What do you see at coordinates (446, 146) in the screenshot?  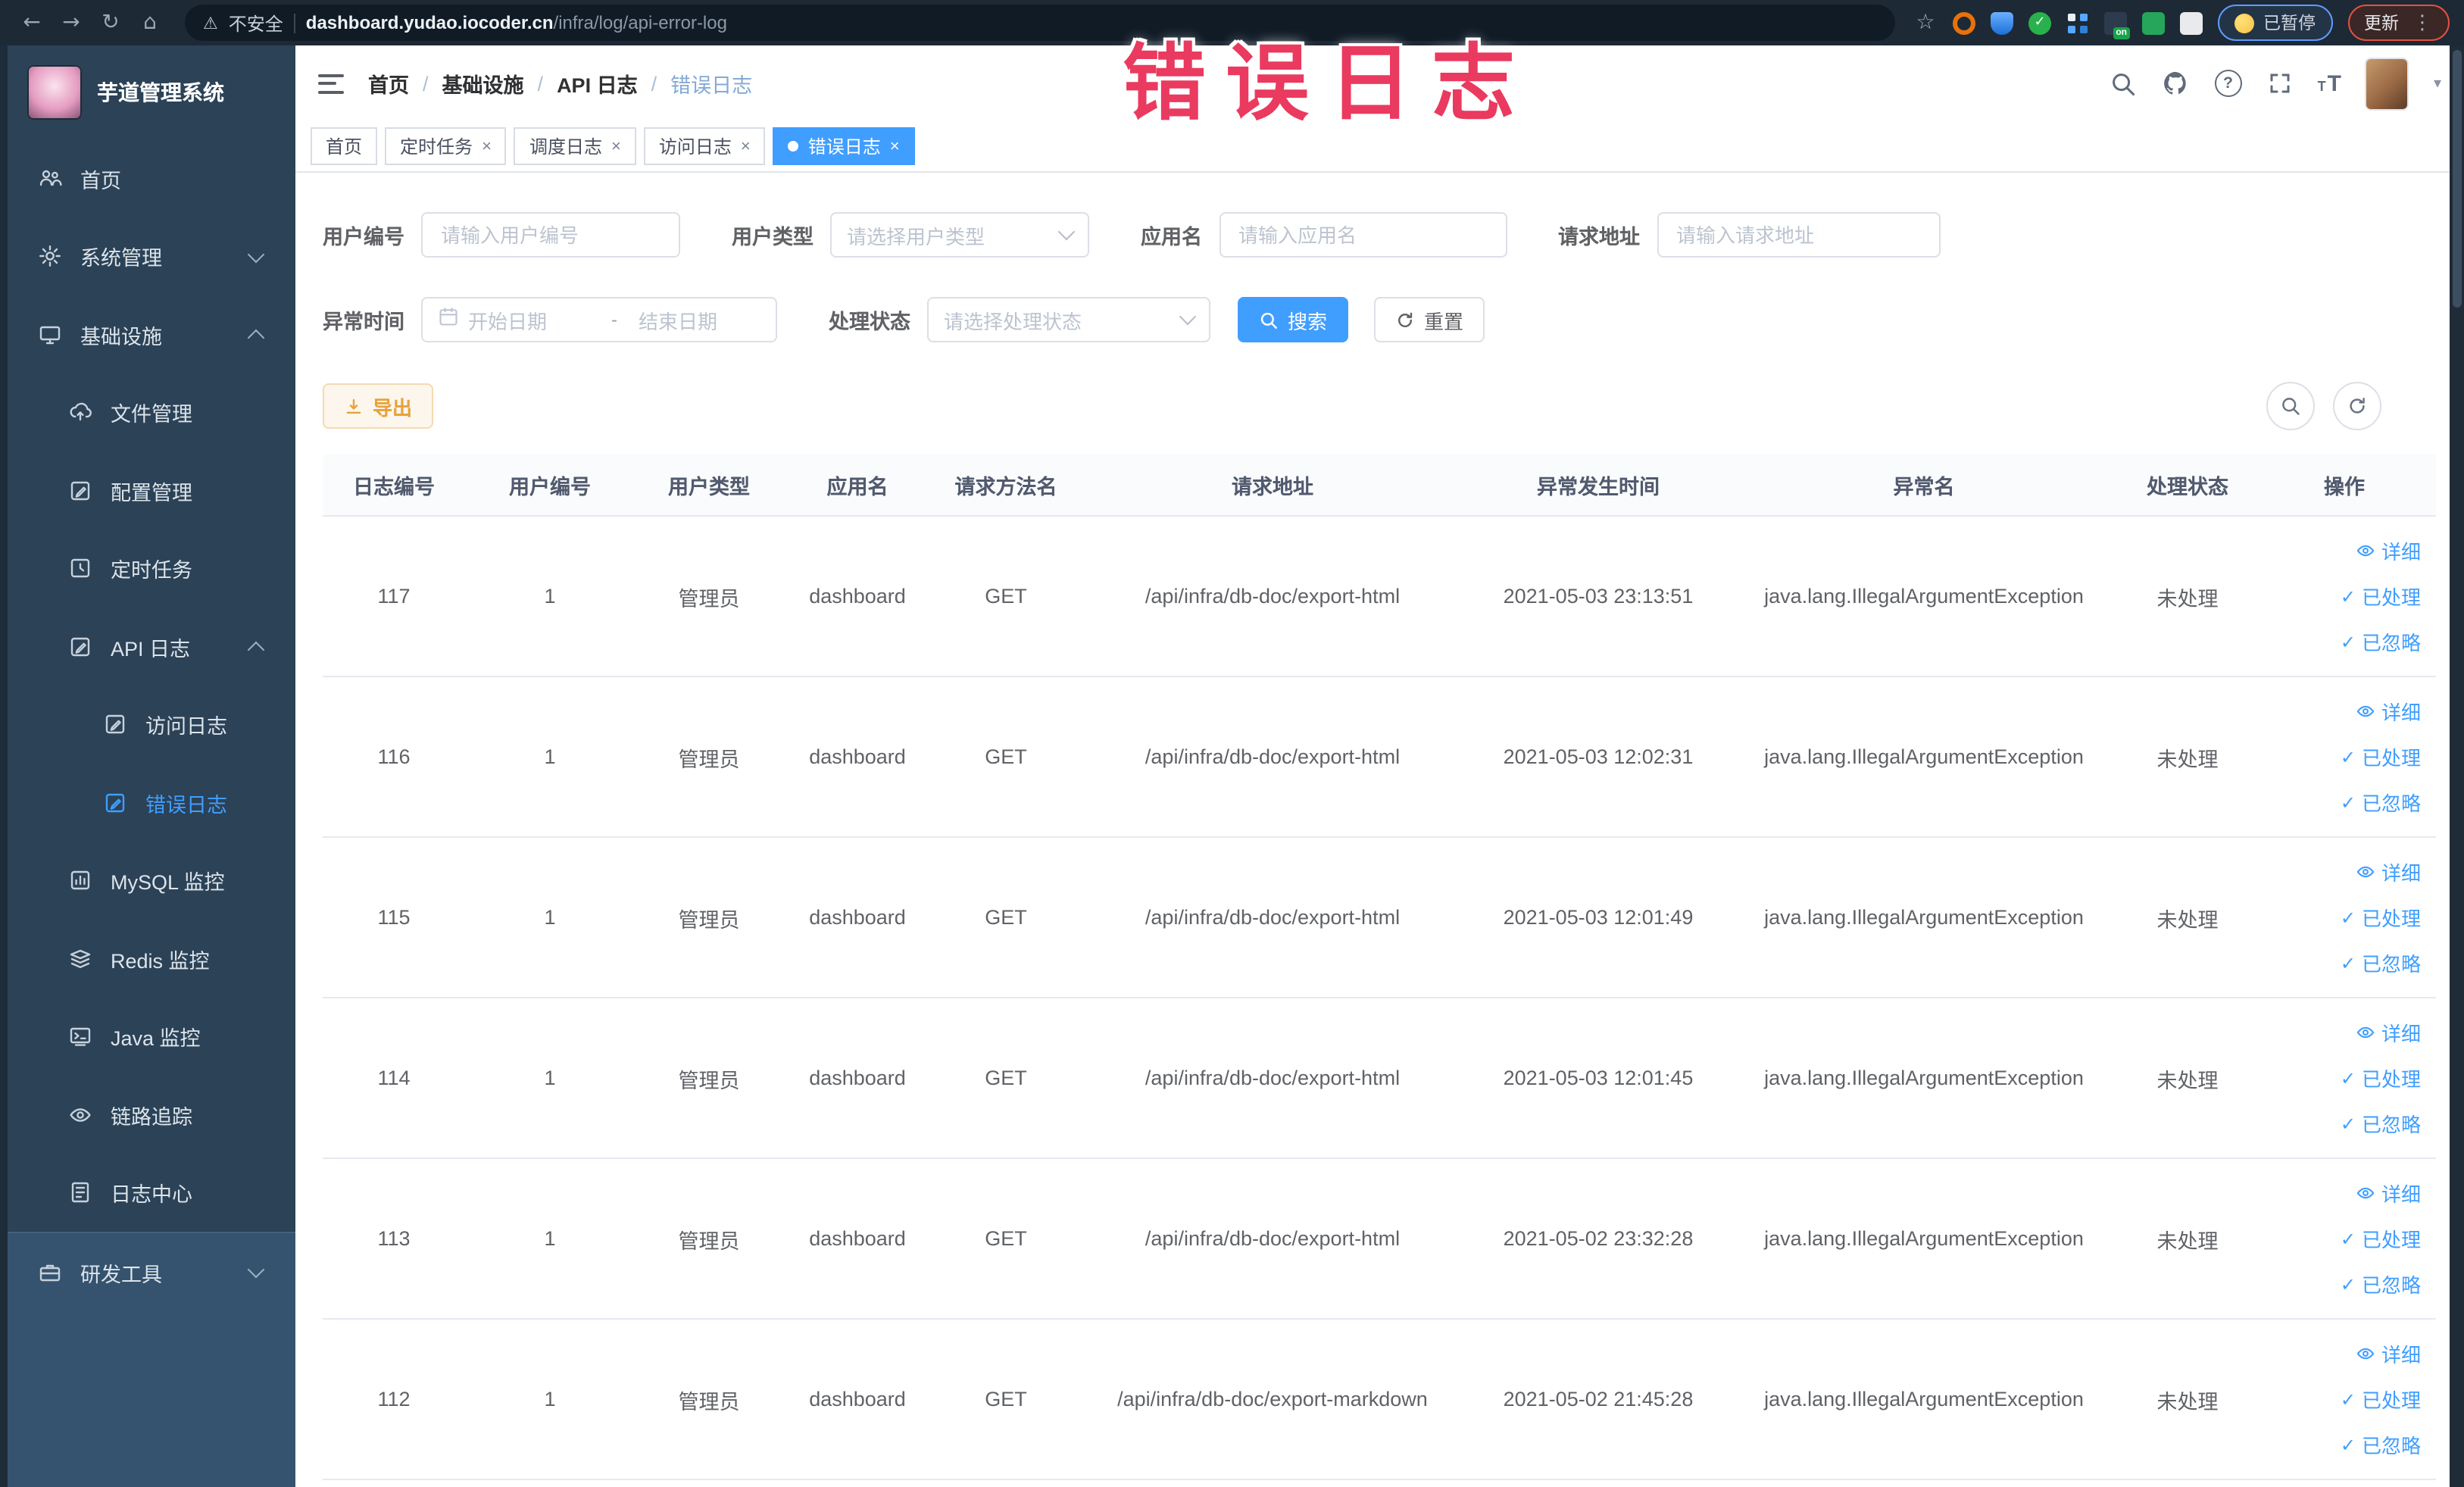 I see `tab-scheduled-tasks: 定时任务 ×` at bounding box center [446, 146].